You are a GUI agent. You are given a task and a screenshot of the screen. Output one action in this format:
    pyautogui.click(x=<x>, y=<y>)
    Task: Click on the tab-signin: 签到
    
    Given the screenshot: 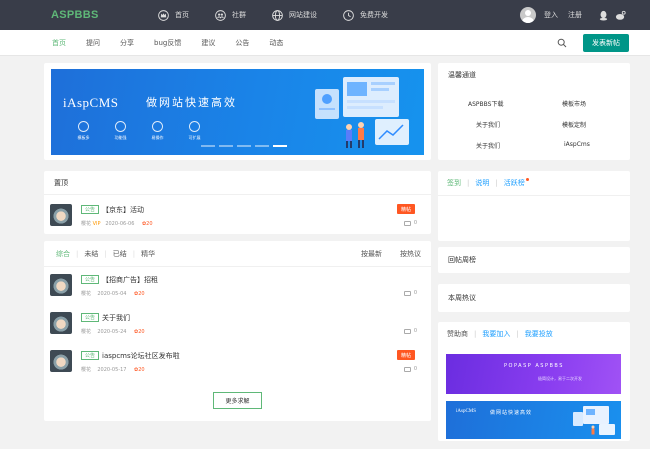 What is the action you would take?
    pyautogui.click(x=454, y=183)
    